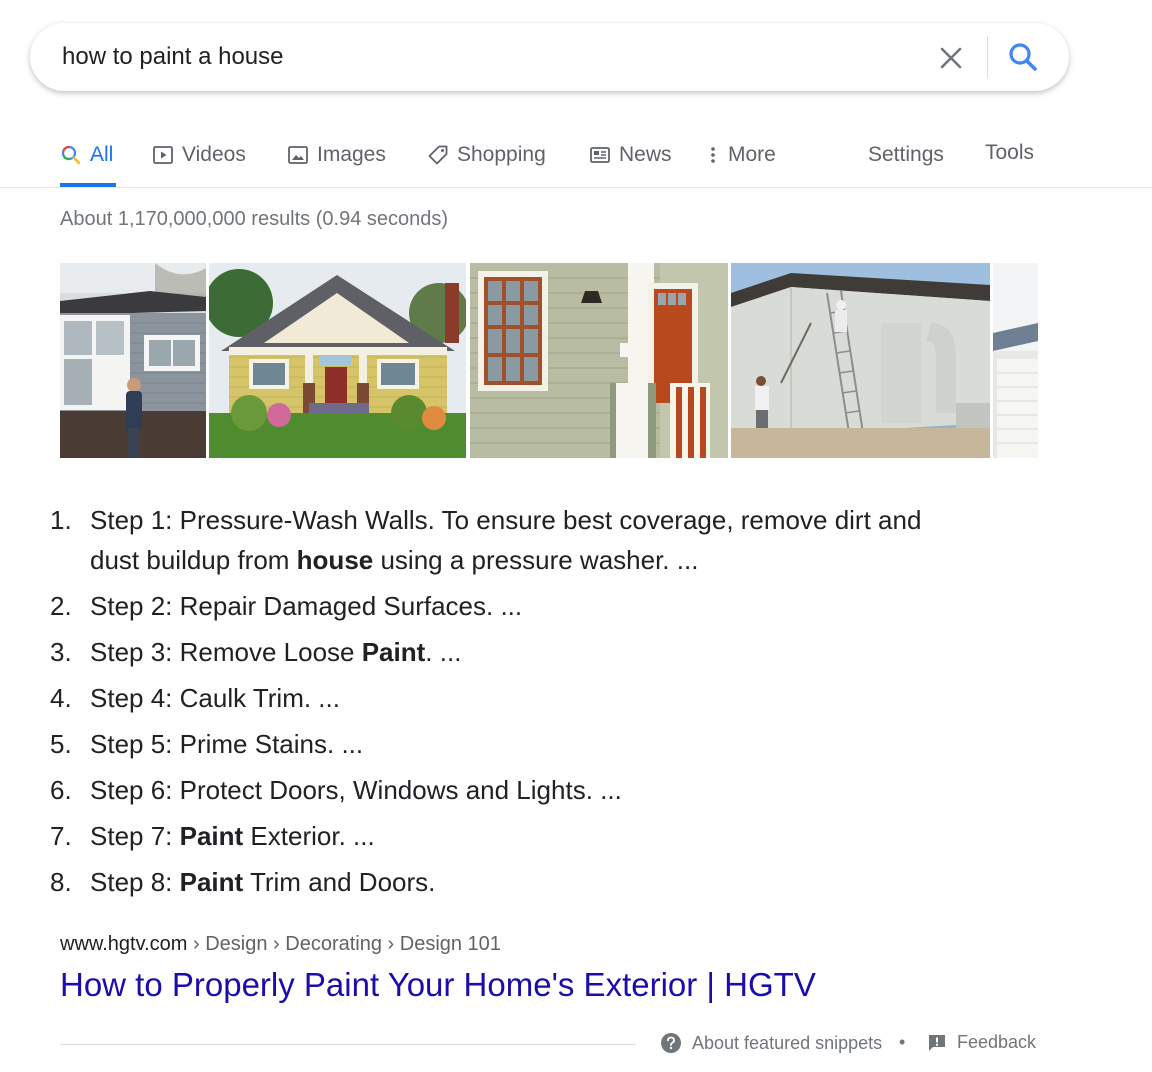 The width and height of the screenshot is (1152, 1072). I want to click on settings-label: Settings, so click(906, 154).